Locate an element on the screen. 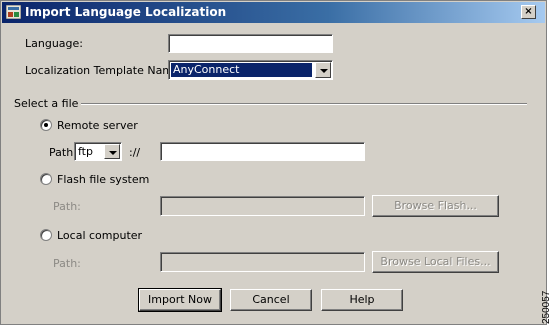  template-select: AnyConnect is located at coordinates (250, 70).